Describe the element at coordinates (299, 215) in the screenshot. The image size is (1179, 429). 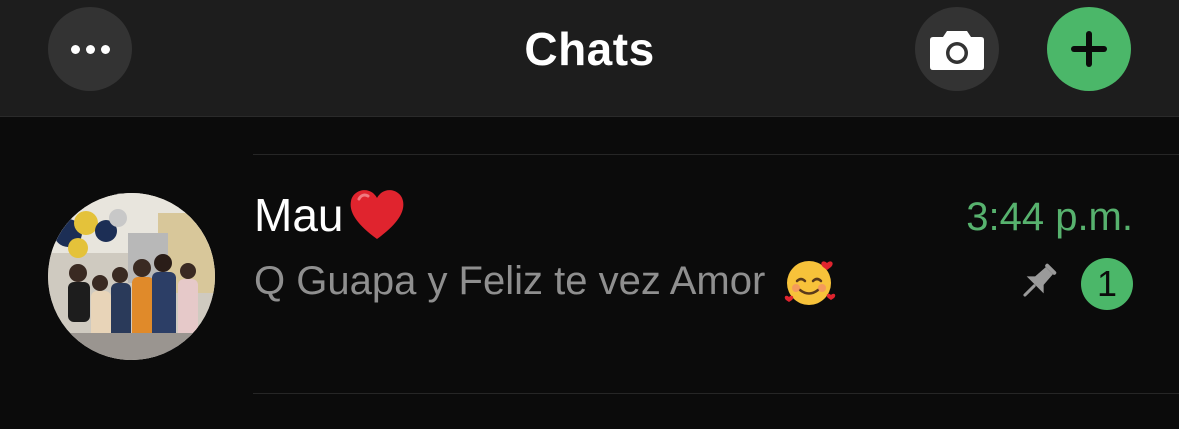
I see `contact-name: Mau` at that location.